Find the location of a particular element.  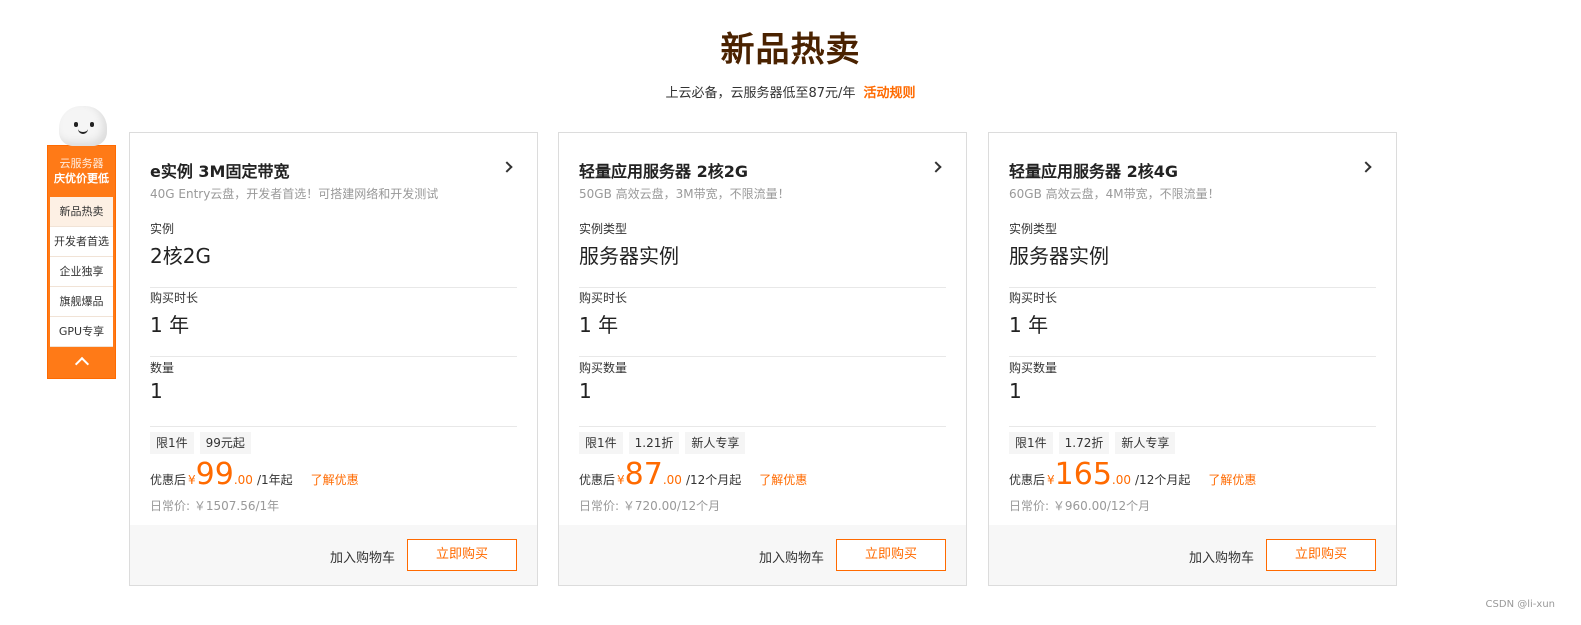

tag-list: 限1件 1.21折 新人专享 is located at coordinates (662, 443).